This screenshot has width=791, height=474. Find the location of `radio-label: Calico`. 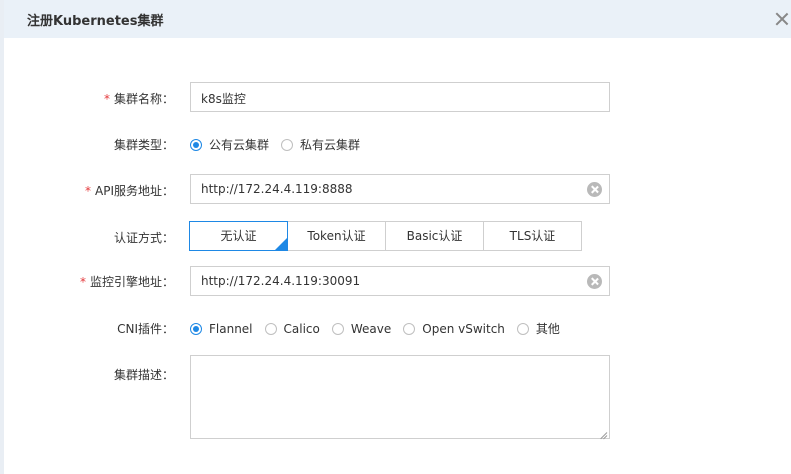

radio-label: Calico is located at coordinates (301, 328).